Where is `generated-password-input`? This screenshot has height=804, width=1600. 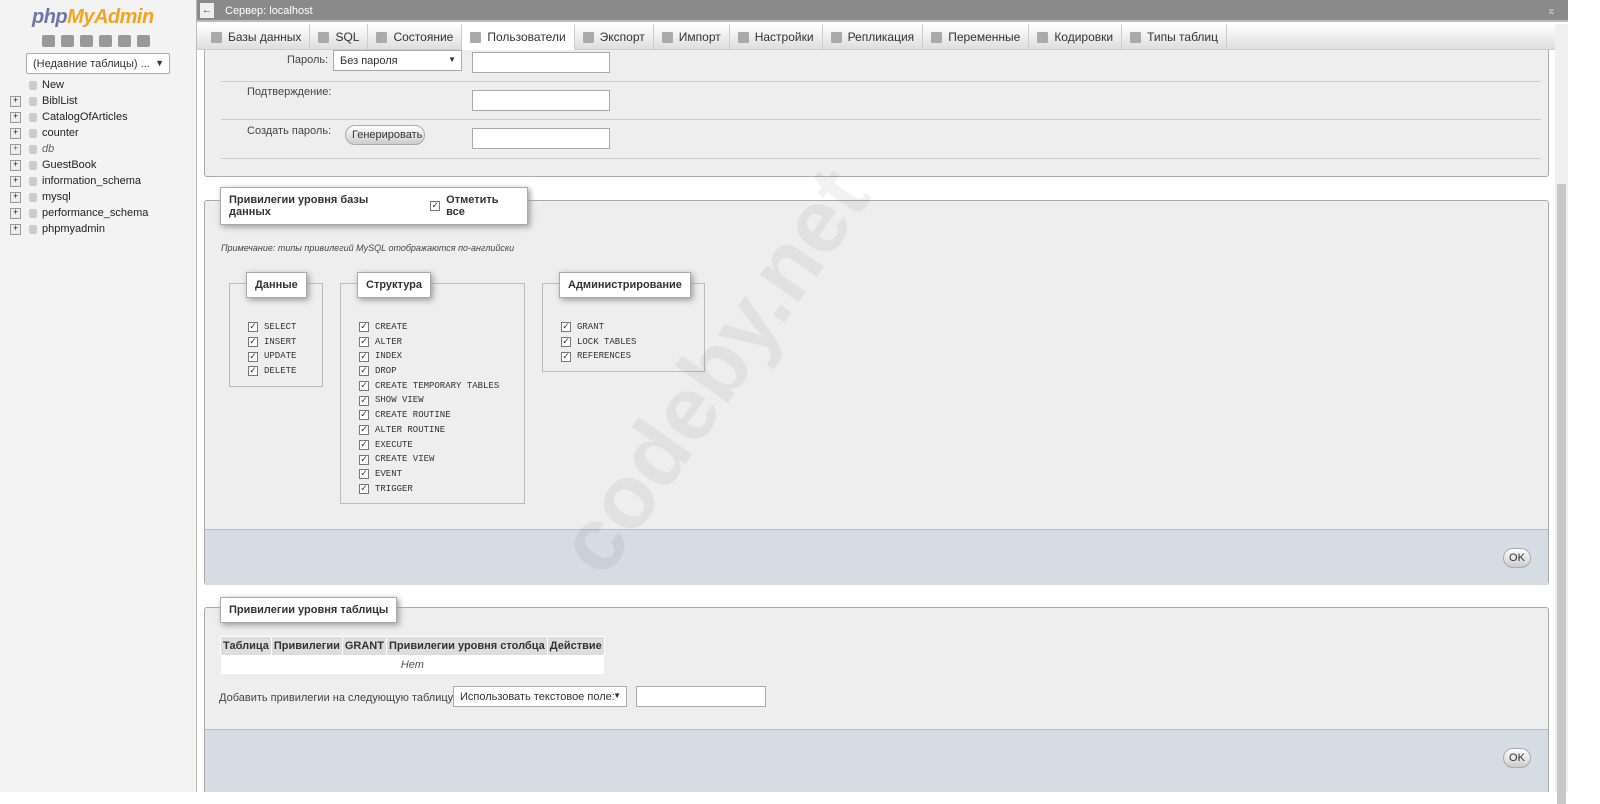 generated-password-input is located at coordinates (541, 138).